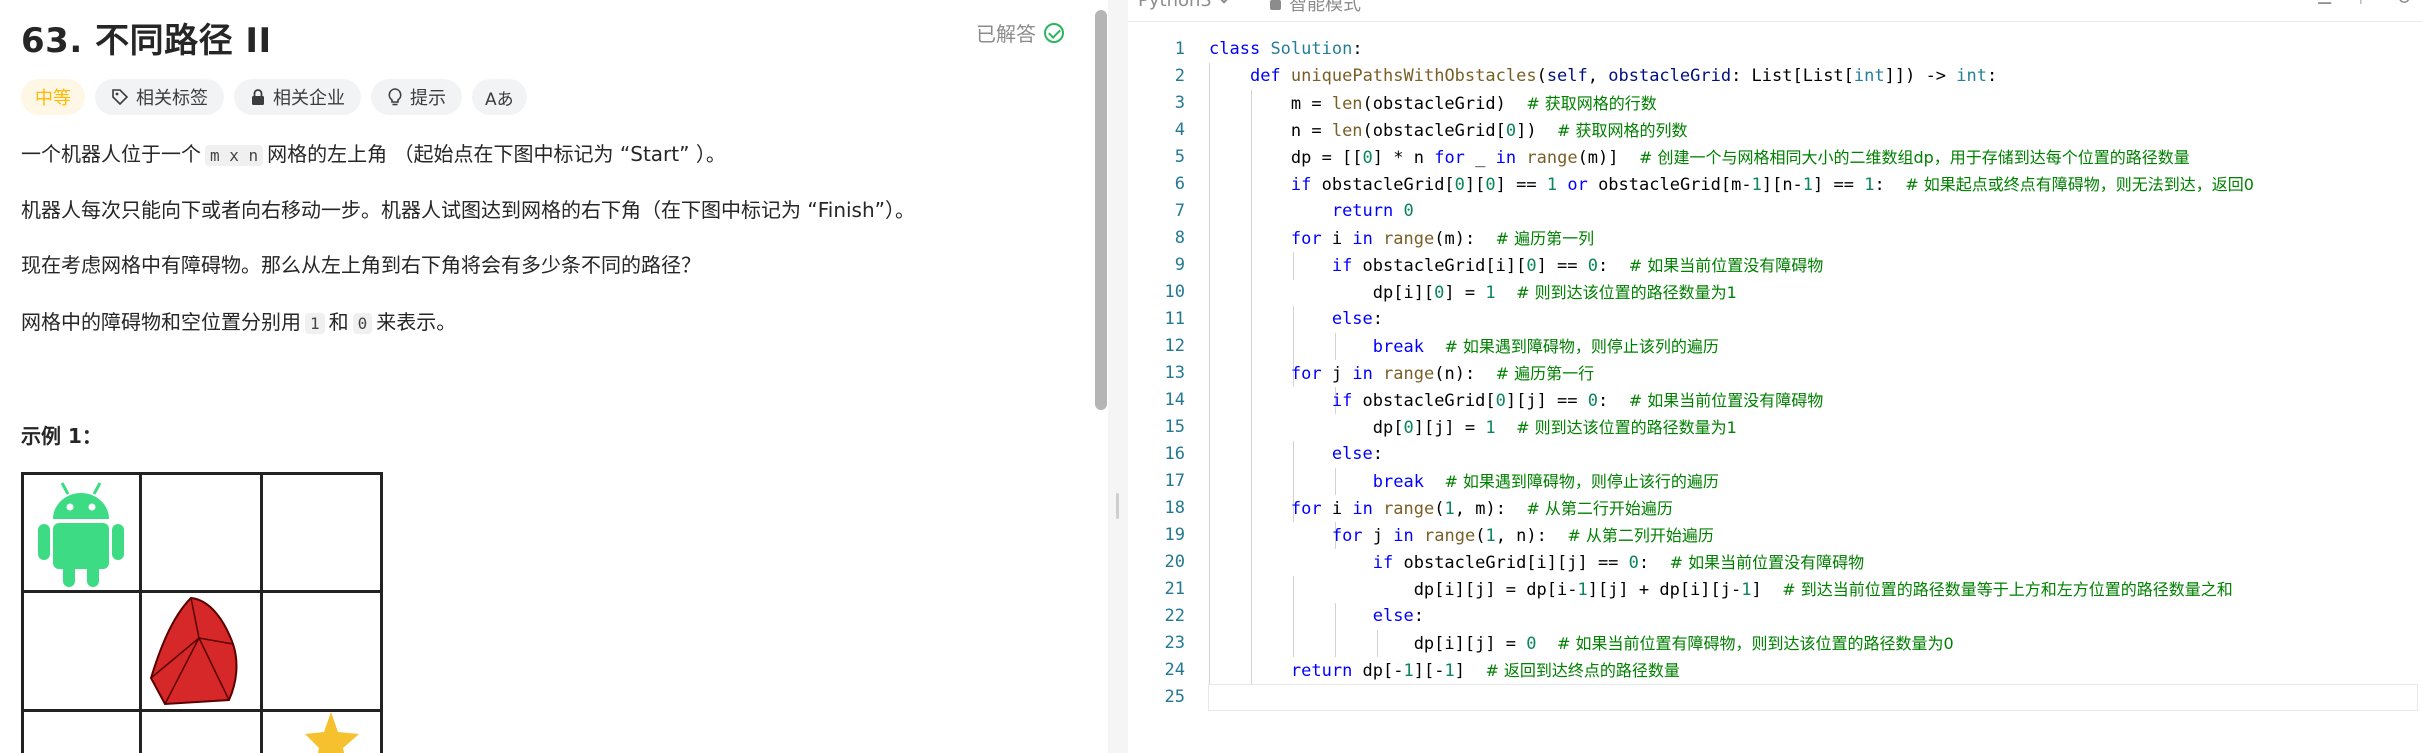  Describe the element at coordinates (1179, 49) in the screenshot. I see `line-number: 1` at that location.